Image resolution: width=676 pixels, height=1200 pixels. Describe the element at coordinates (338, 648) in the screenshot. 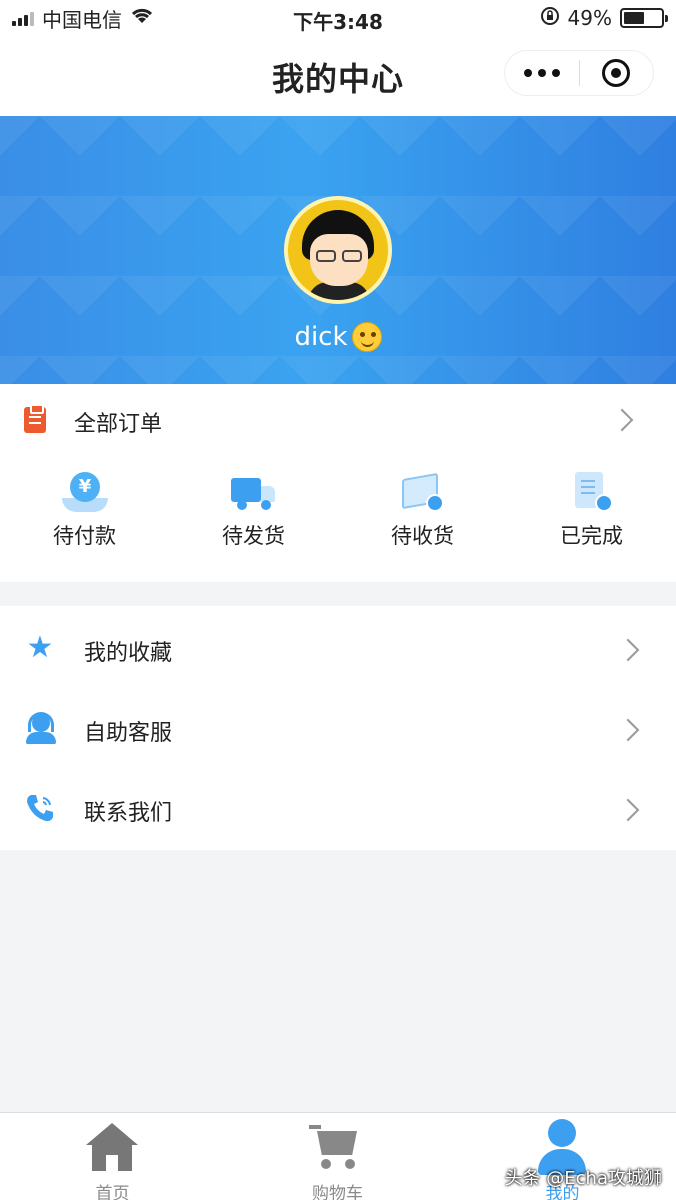

I see `menu-item-favorites: ★ 我的收藏` at that location.